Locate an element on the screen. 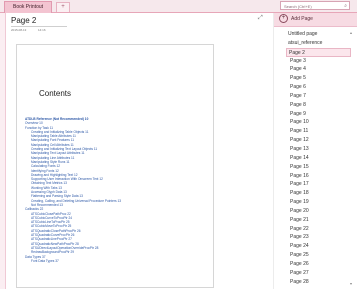  page-list-item: Page 15 is located at coordinates (315, 167).